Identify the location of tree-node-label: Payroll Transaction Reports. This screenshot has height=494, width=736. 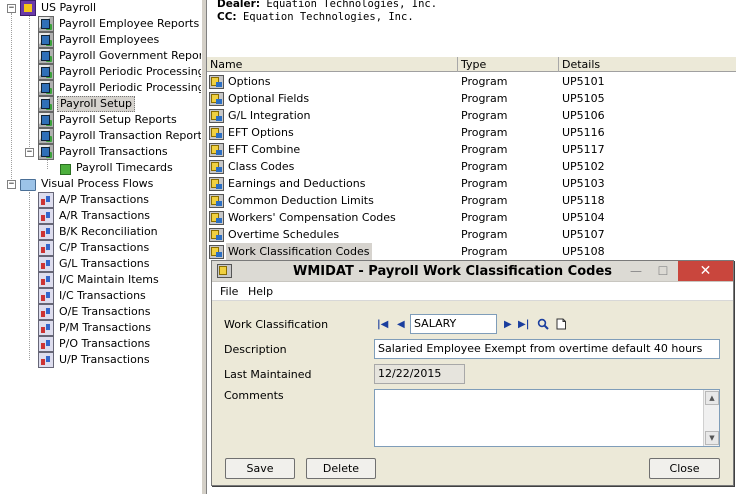
(130, 135).